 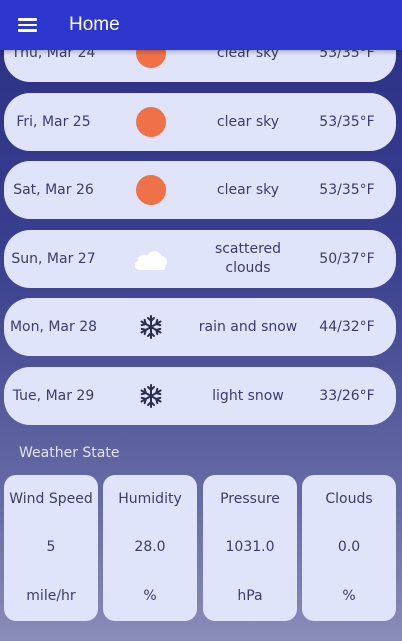 I want to click on forecast-date: Sun, Mar 27, so click(x=53, y=259).